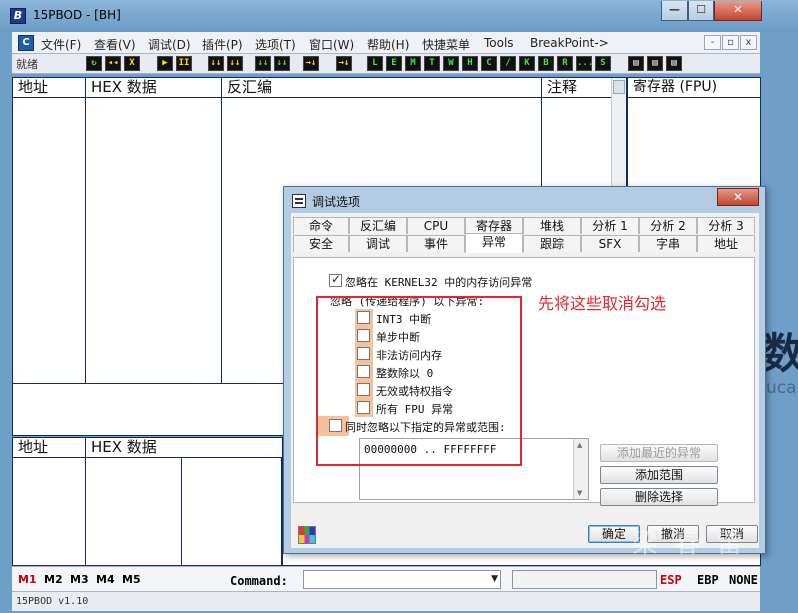 Image resolution: width=798 pixels, height=613 pixels. What do you see at coordinates (134, 511) in the screenshot?
I see `dump-col-hex` at bounding box center [134, 511].